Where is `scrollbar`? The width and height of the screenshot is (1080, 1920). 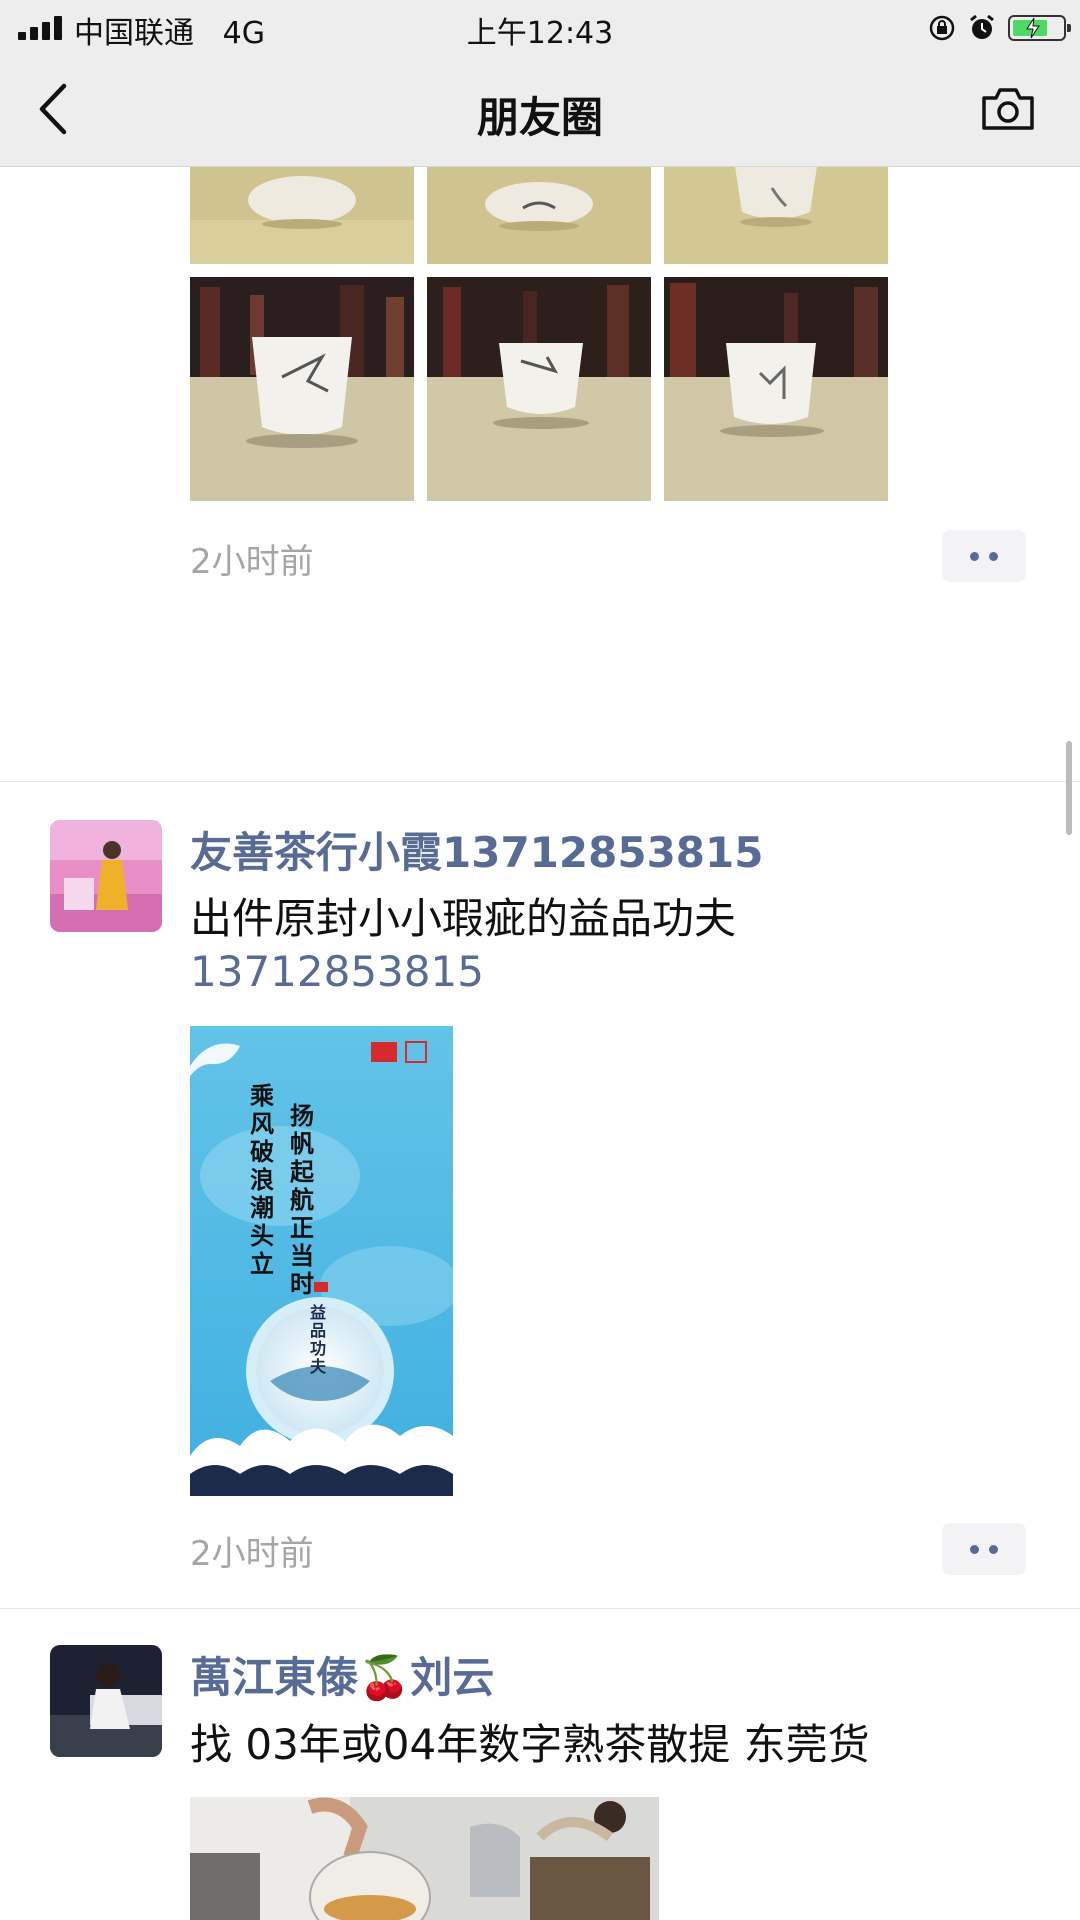 scrollbar is located at coordinates (1069, 788).